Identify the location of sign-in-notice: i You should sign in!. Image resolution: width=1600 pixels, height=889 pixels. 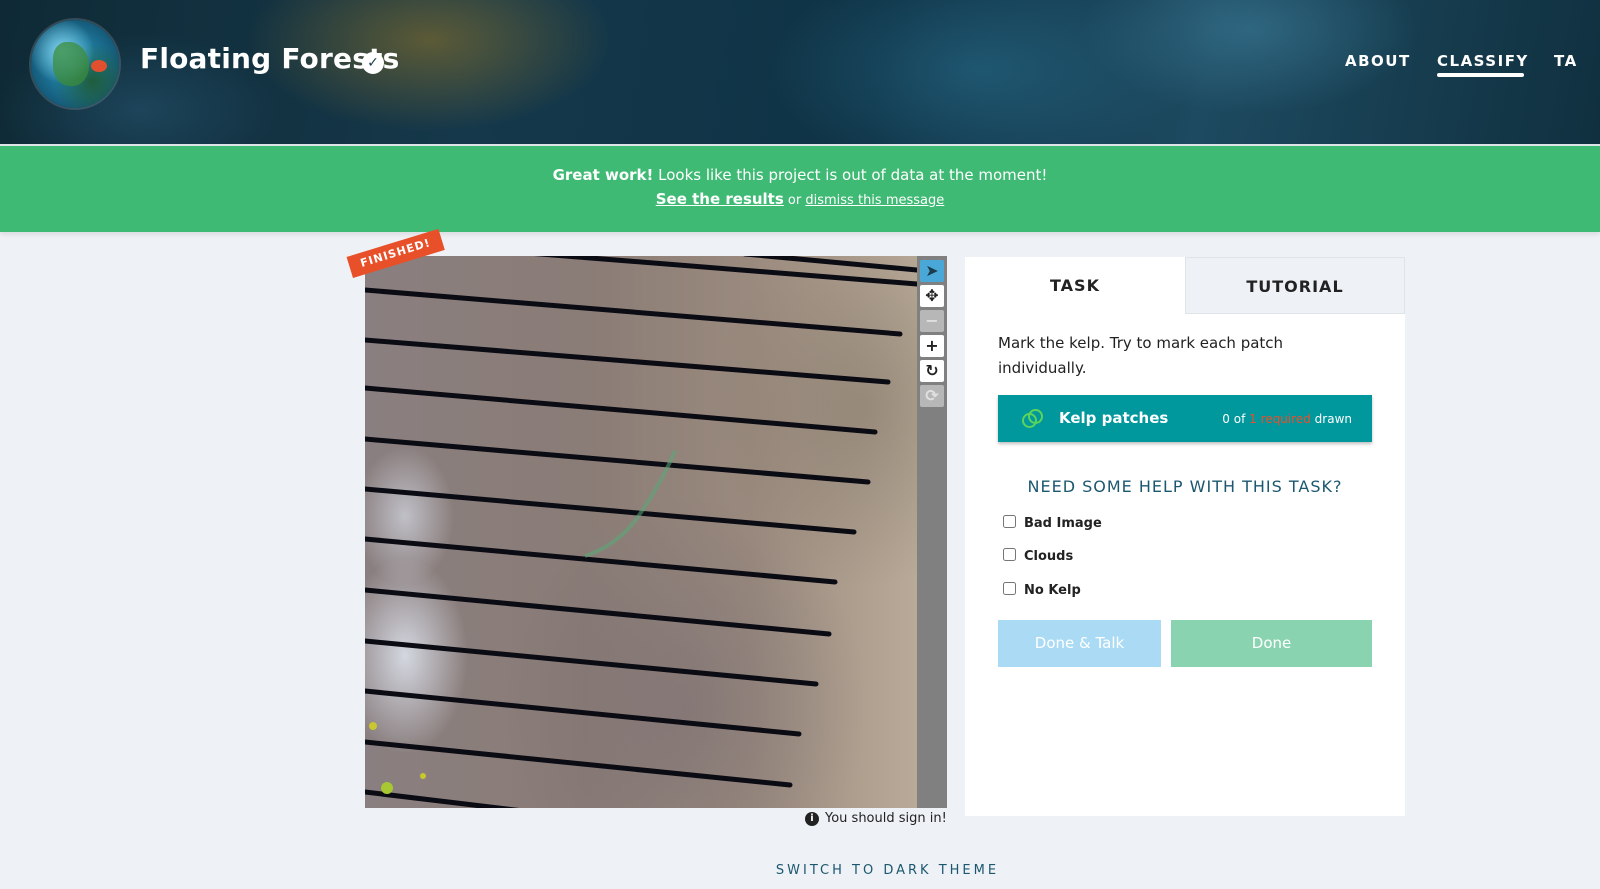
(876, 818).